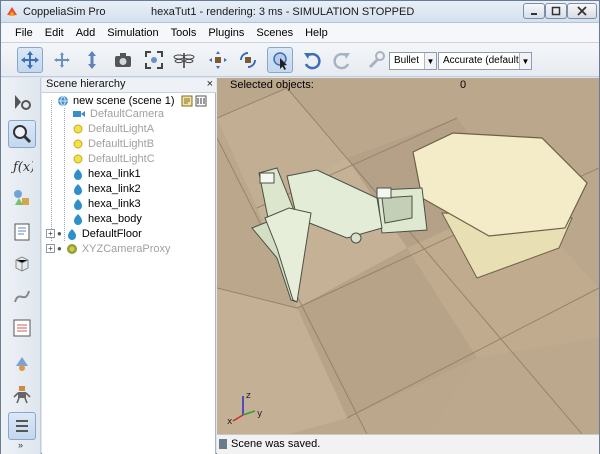 Image resolution: width=600 pixels, height=454 pixels. I want to click on path-icon, so click(22, 296).